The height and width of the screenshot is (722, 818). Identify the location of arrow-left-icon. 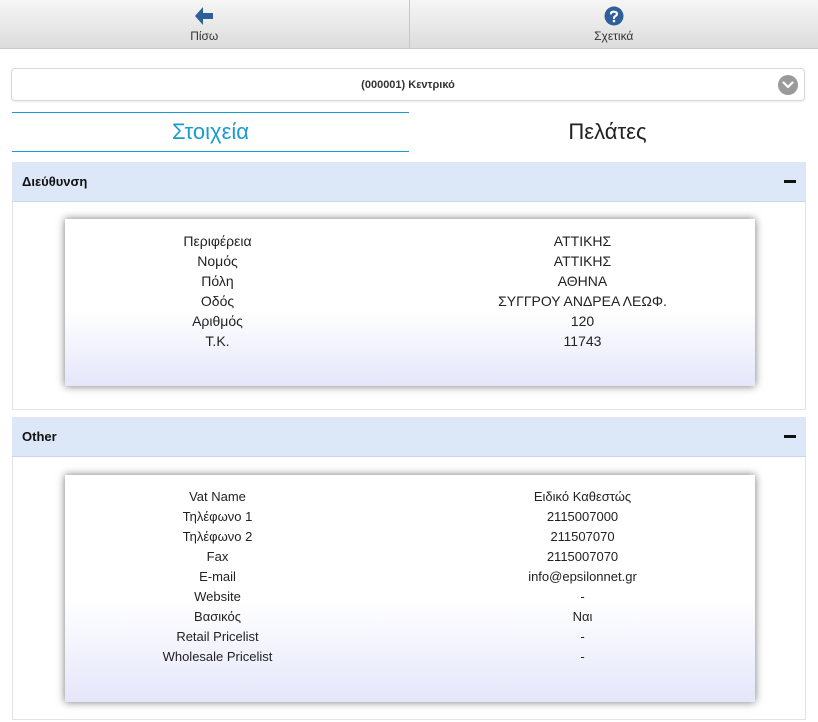
(204, 16).